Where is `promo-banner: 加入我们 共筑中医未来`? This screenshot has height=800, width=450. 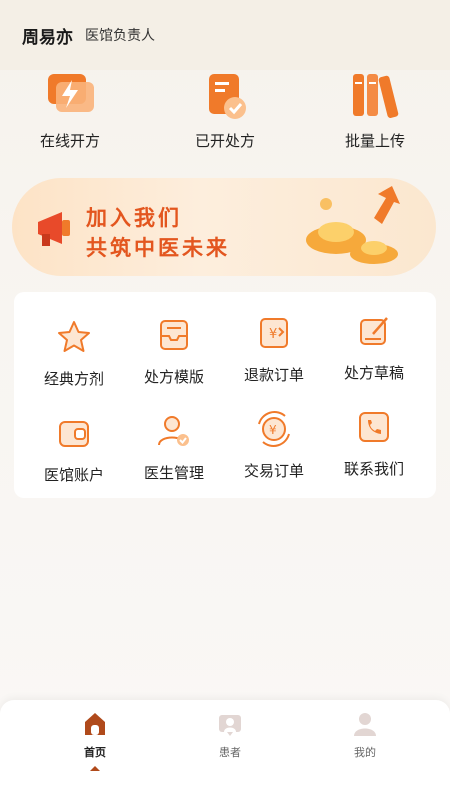
promo-banner: 加入我们 共筑中医未来 is located at coordinates (224, 227).